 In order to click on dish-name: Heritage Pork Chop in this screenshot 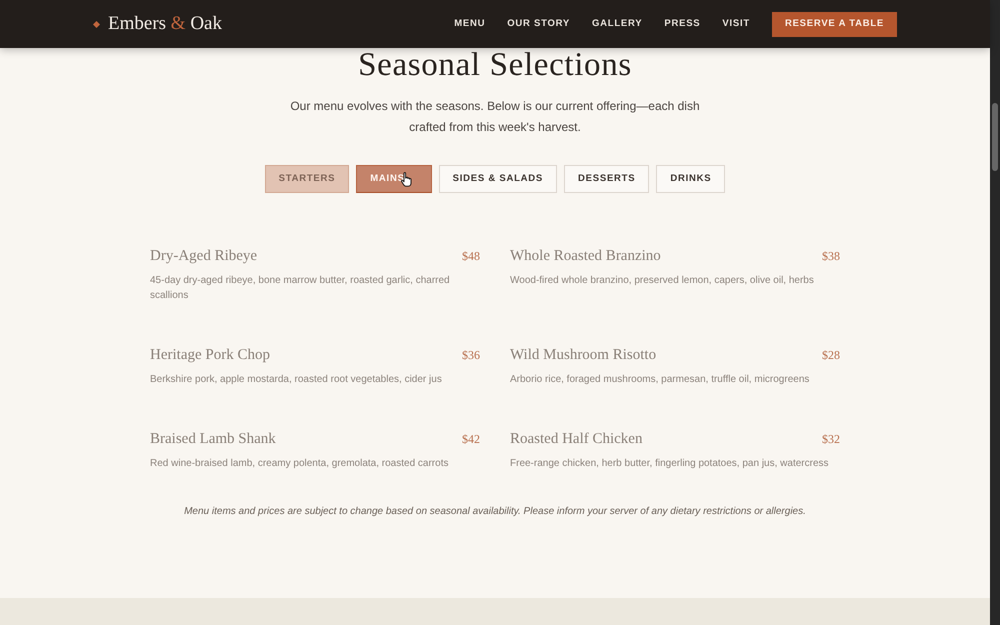, I will do `click(210, 355)`.